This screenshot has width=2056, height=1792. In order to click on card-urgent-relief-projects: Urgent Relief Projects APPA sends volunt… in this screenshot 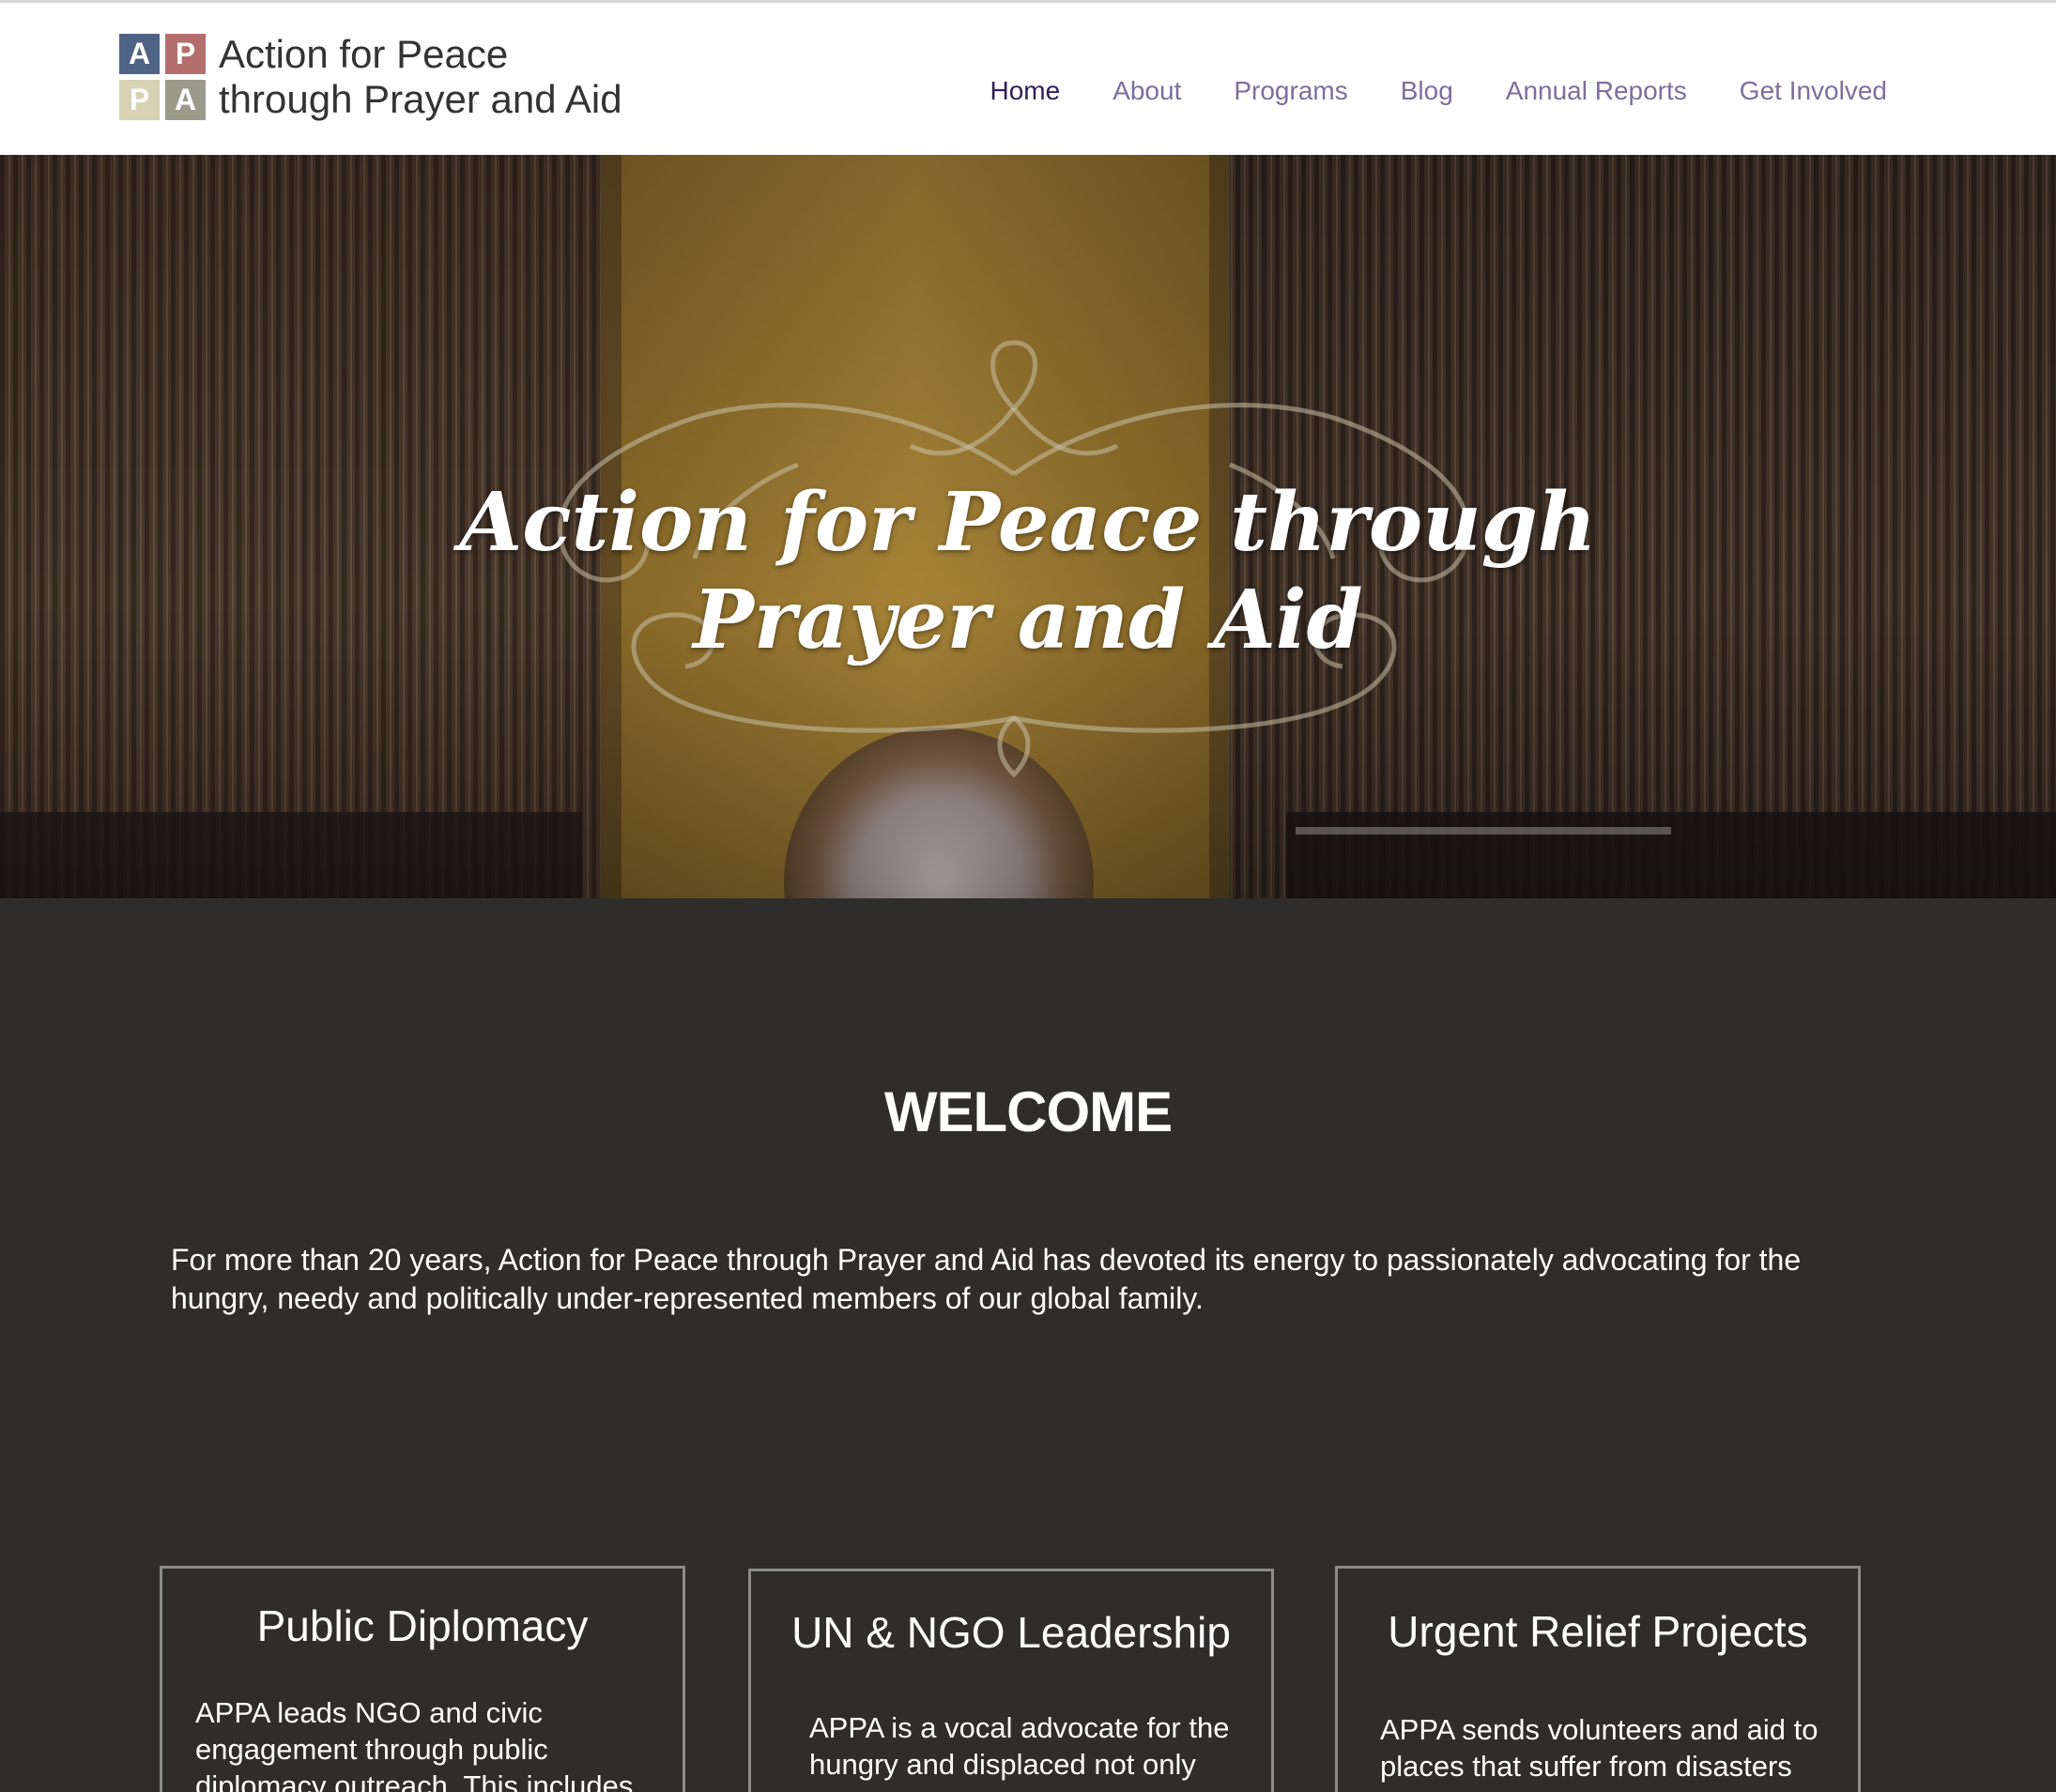, I will do `click(1598, 1679)`.